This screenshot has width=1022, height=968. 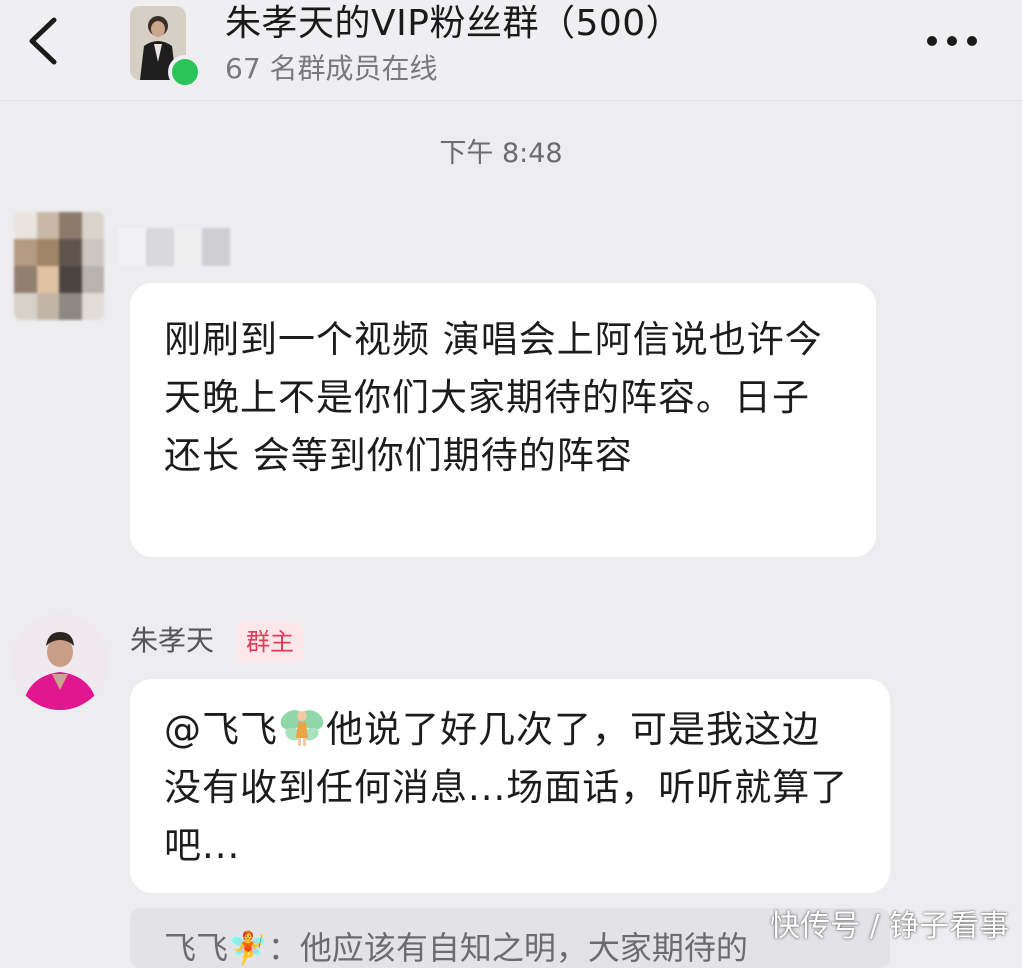 What do you see at coordinates (174, 247) in the screenshot?
I see `blurred-sender-name` at bounding box center [174, 247].